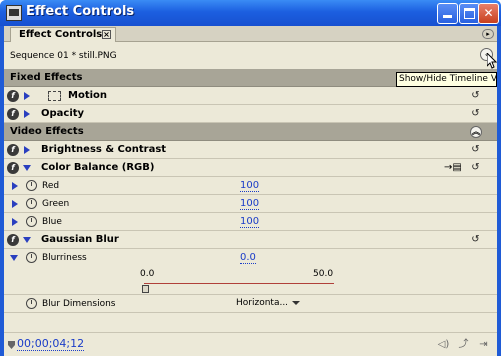  Describe the element at coordinates (453, 167) in the screenshot. I see `setup-dialog-icon: →▤` at that location.